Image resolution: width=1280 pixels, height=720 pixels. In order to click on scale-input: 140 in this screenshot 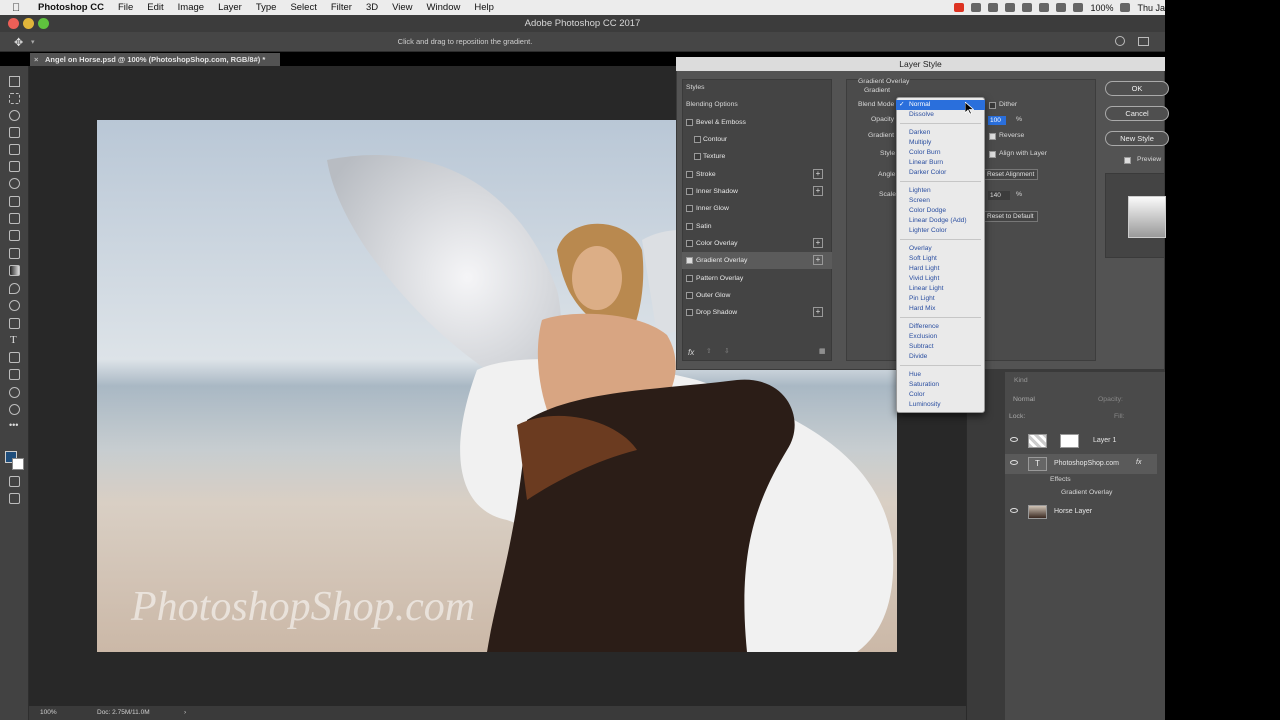, I will do `click(999, 195)`.